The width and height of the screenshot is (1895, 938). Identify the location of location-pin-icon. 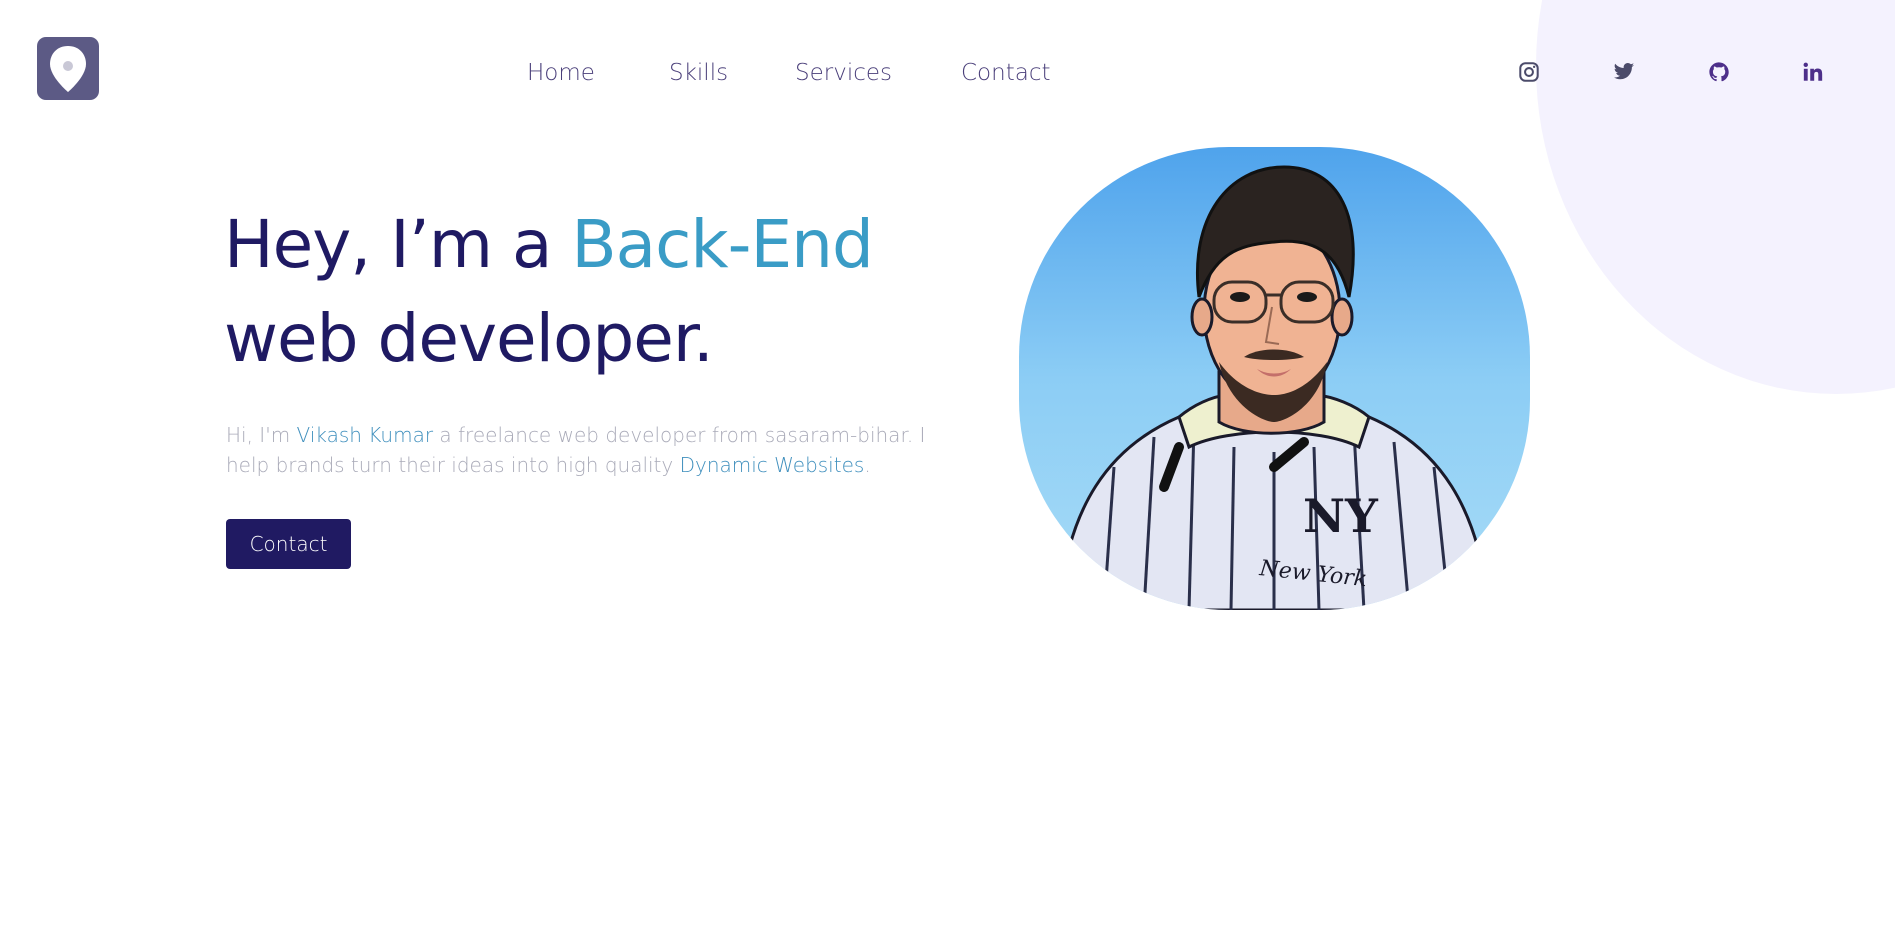
(68, 68).